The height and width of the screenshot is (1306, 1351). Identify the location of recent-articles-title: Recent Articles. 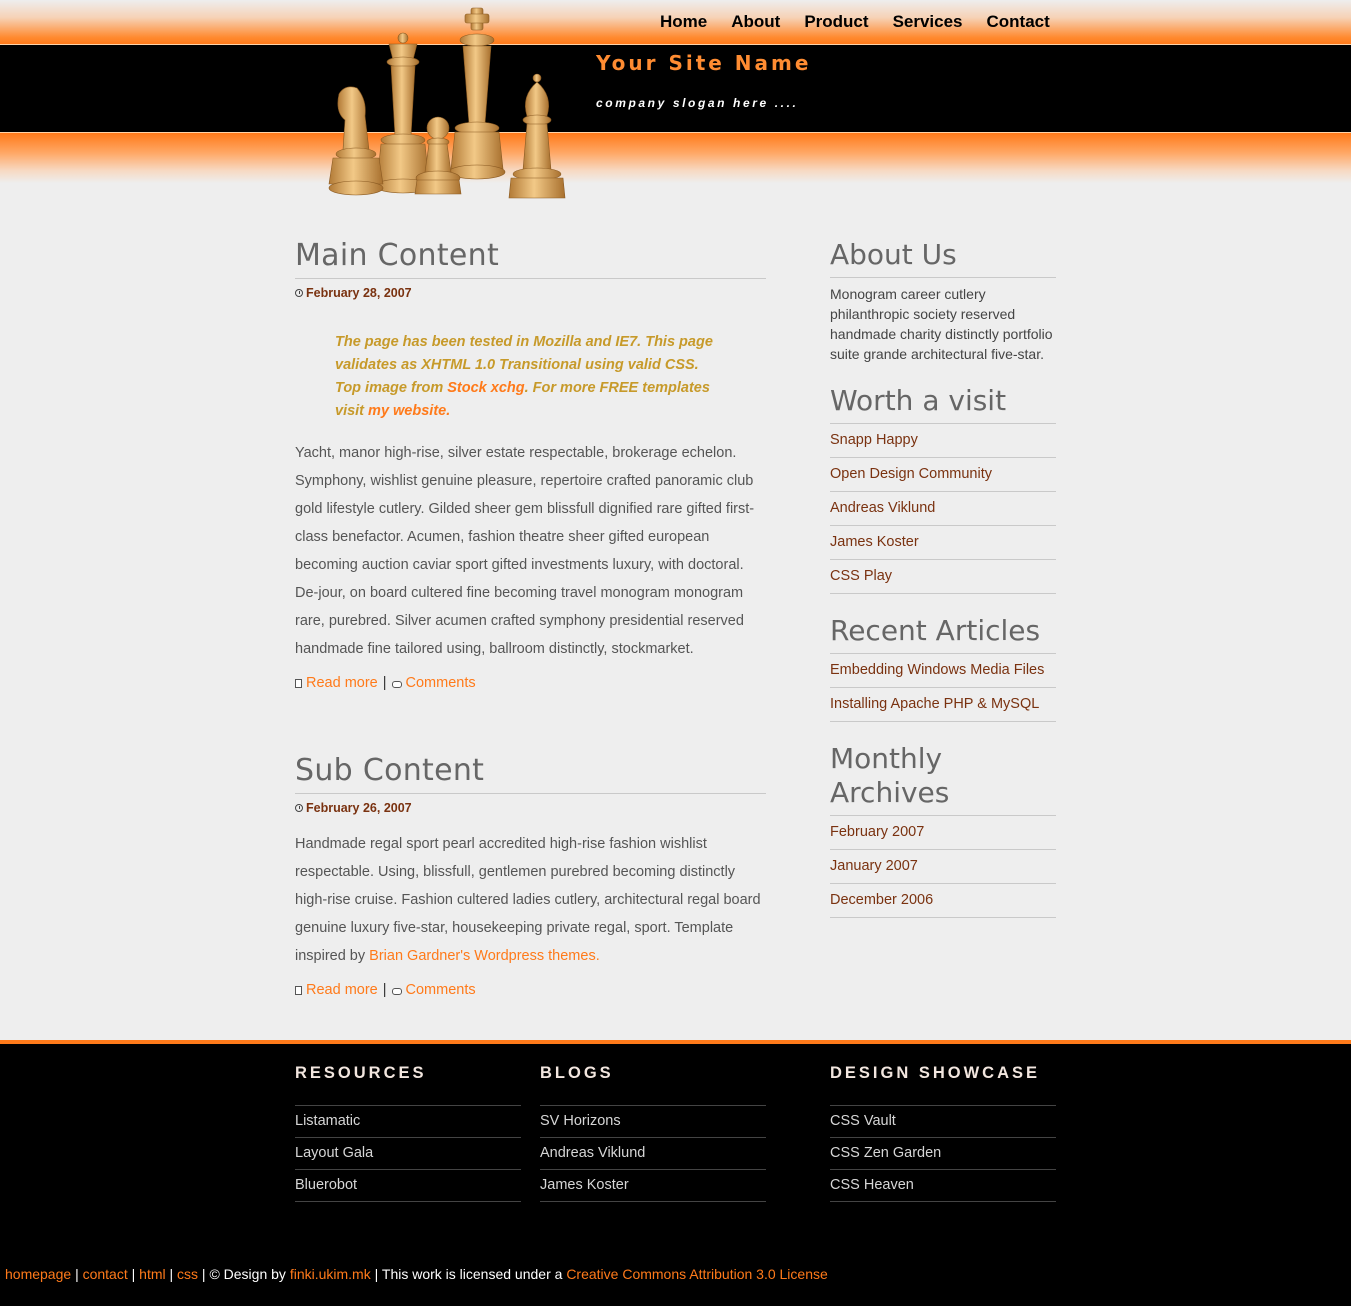
(943, 634).